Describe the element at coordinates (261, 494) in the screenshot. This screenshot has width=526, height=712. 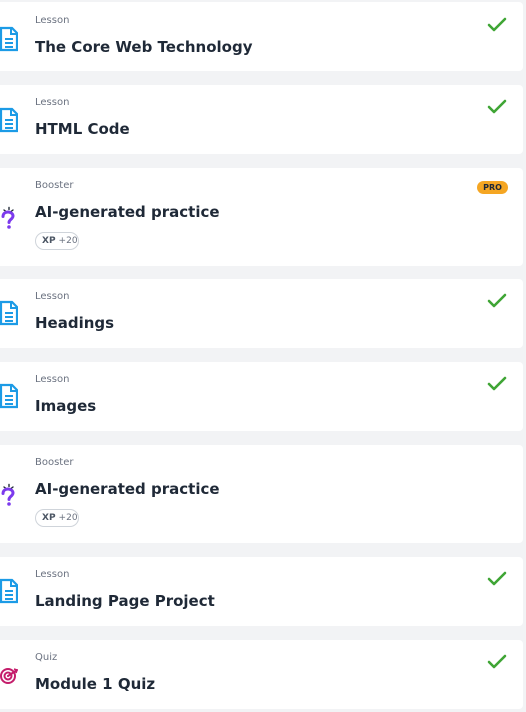
I see `list-item-booster: Booster AI-generated practice XP +20` at that location.